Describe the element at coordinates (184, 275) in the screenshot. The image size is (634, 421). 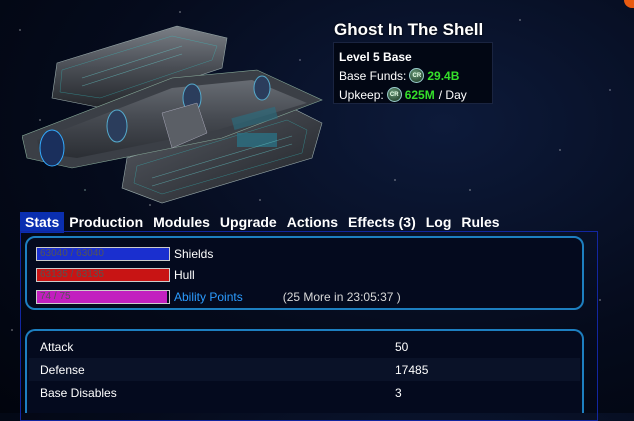
I see `hull-label: Hull` at that location.